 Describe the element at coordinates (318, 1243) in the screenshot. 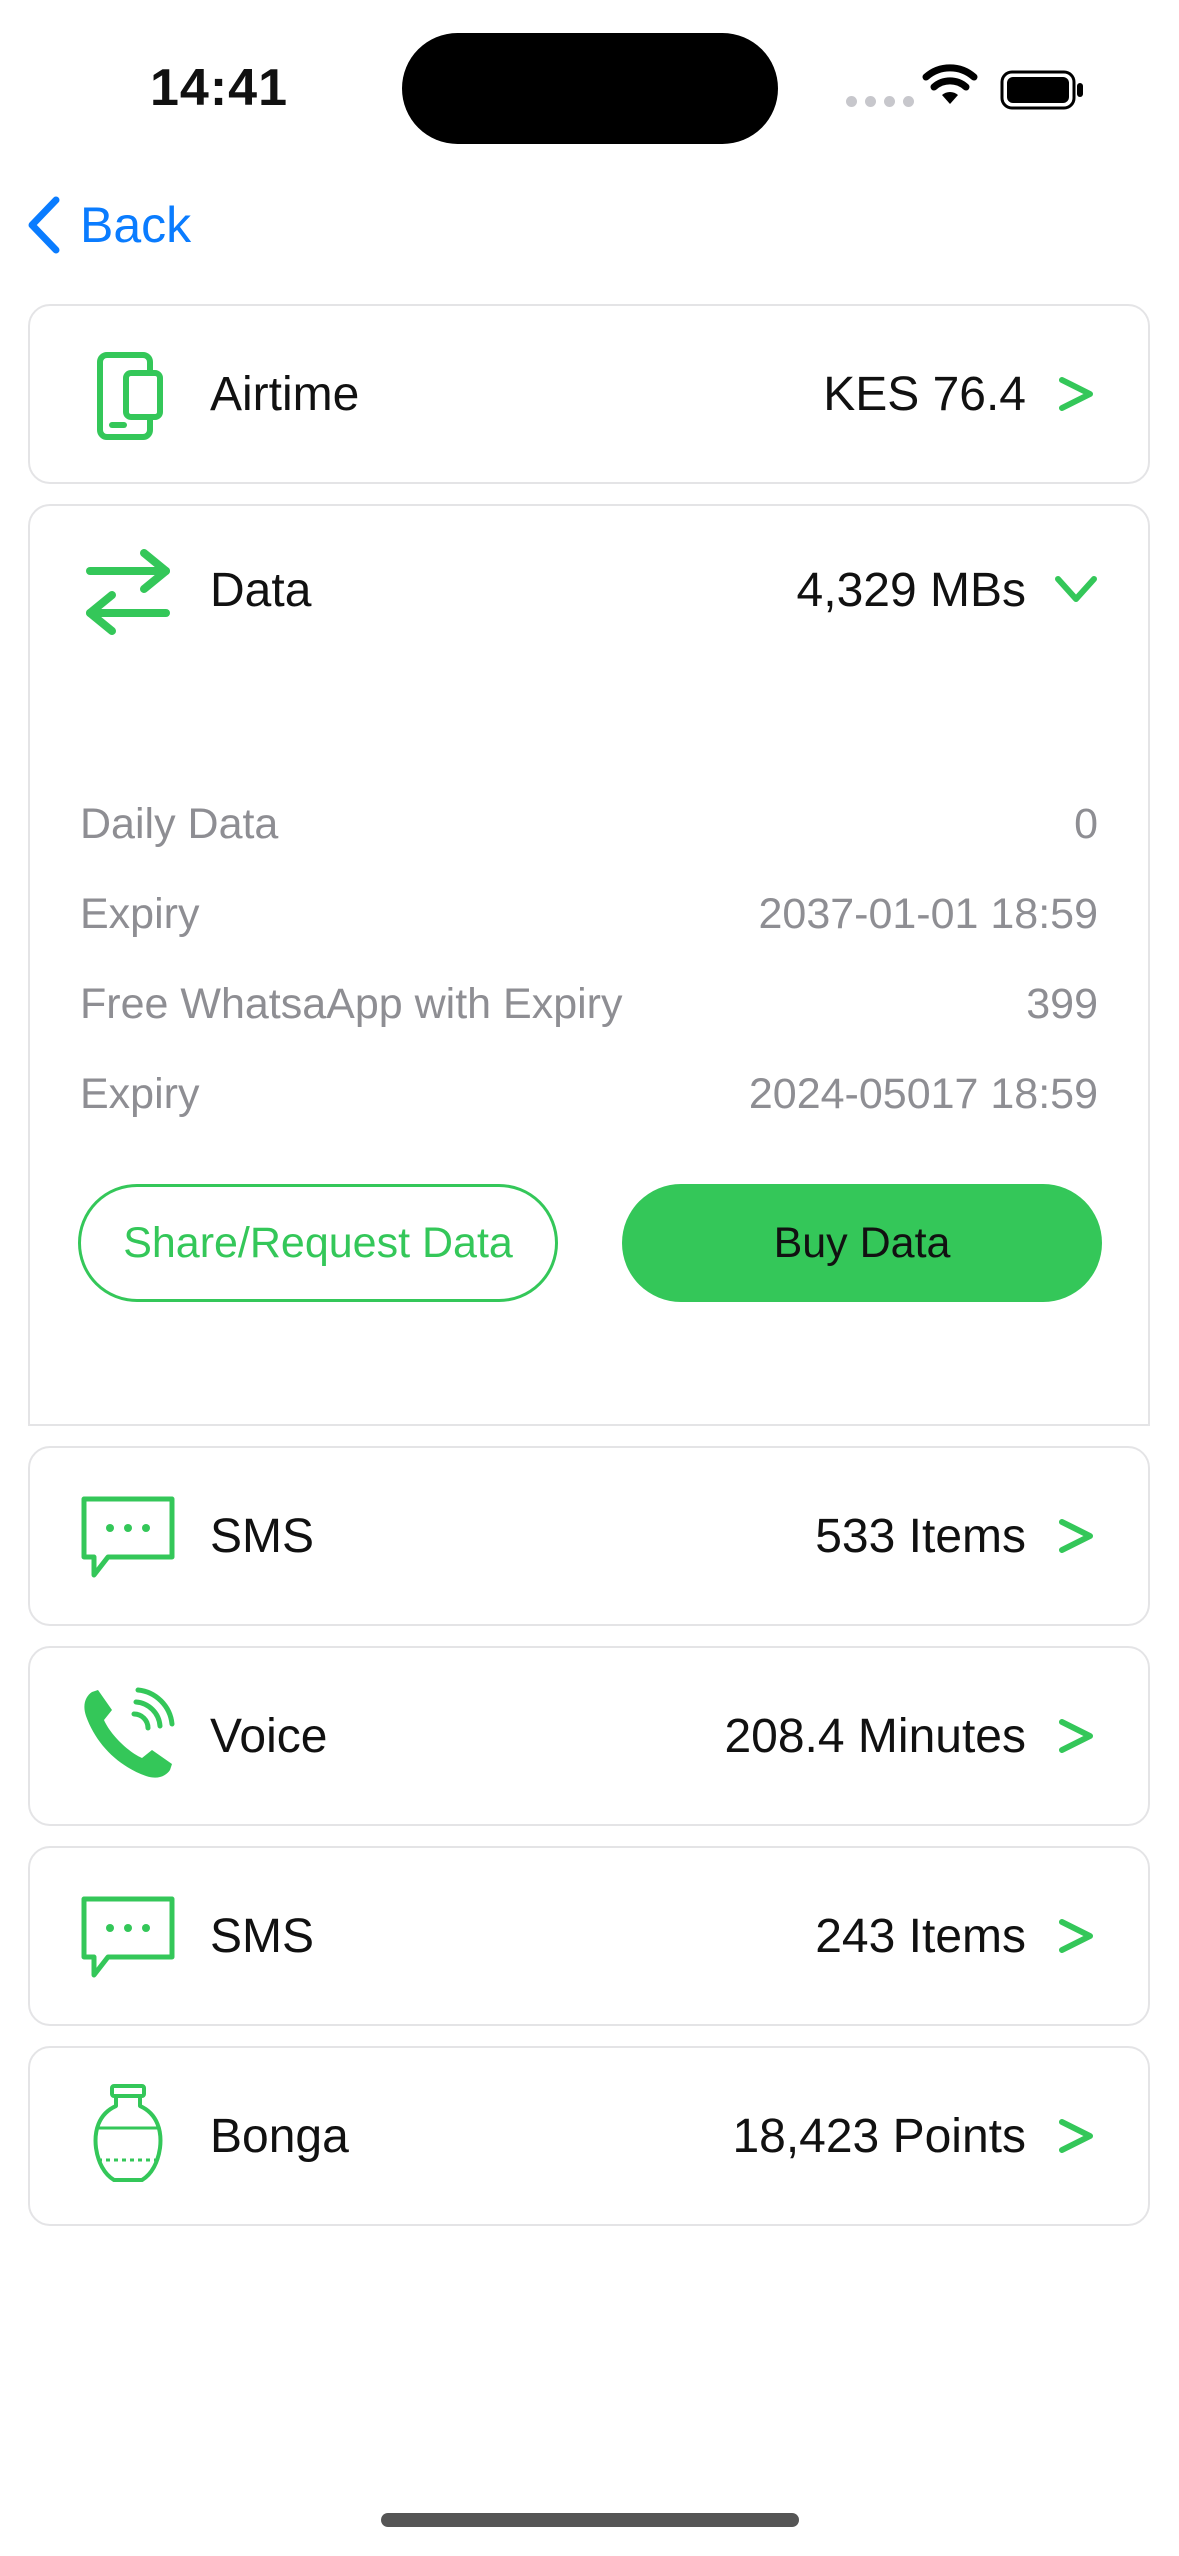

I see `share-request-data-button: Share/Request Data` at that location.